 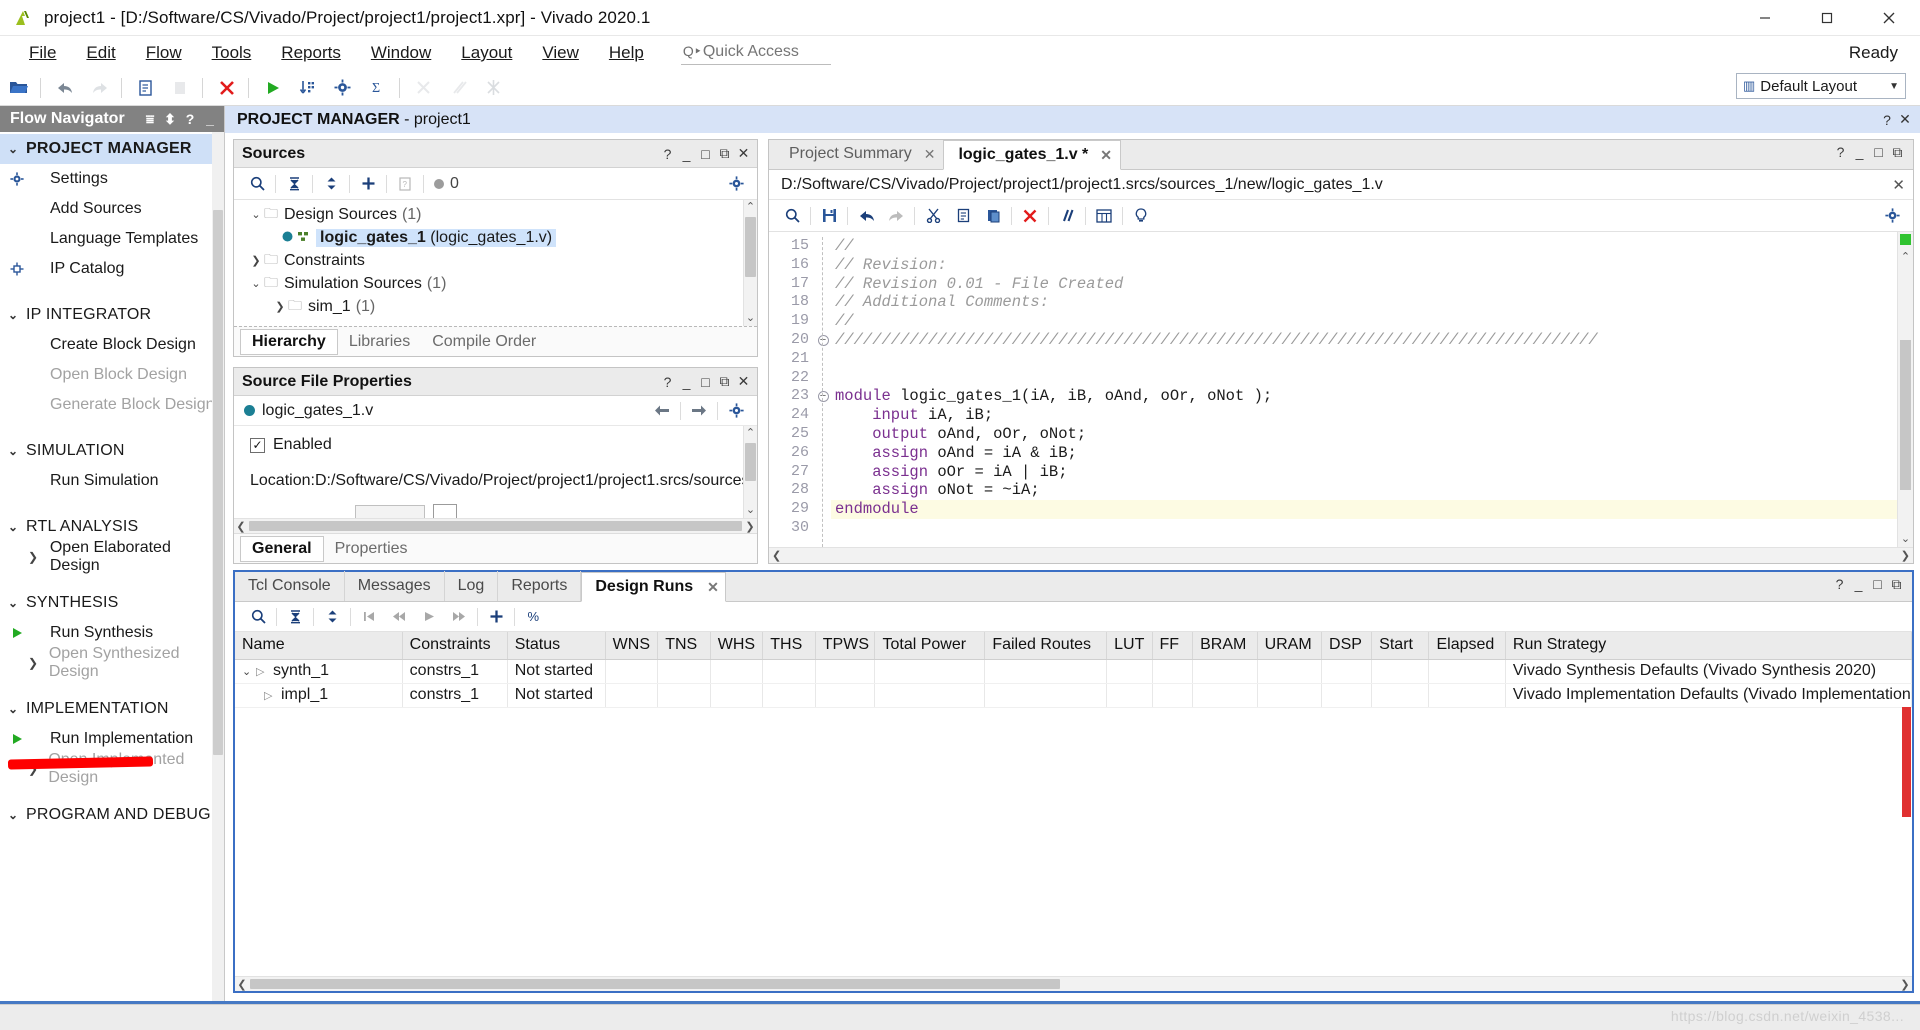 What do you see at coordinates (405, 184) in the screenshot?
I see `report-icon: ?` at bounding box center [405, 184].